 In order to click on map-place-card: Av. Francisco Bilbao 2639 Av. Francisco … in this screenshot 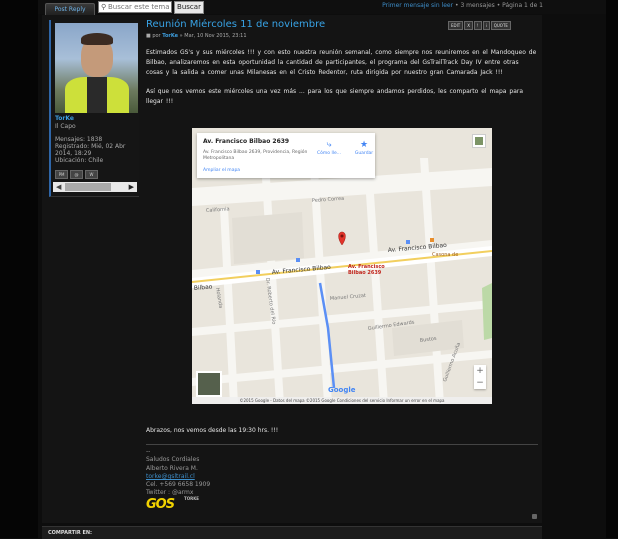, I will do `click(286, 155)`.